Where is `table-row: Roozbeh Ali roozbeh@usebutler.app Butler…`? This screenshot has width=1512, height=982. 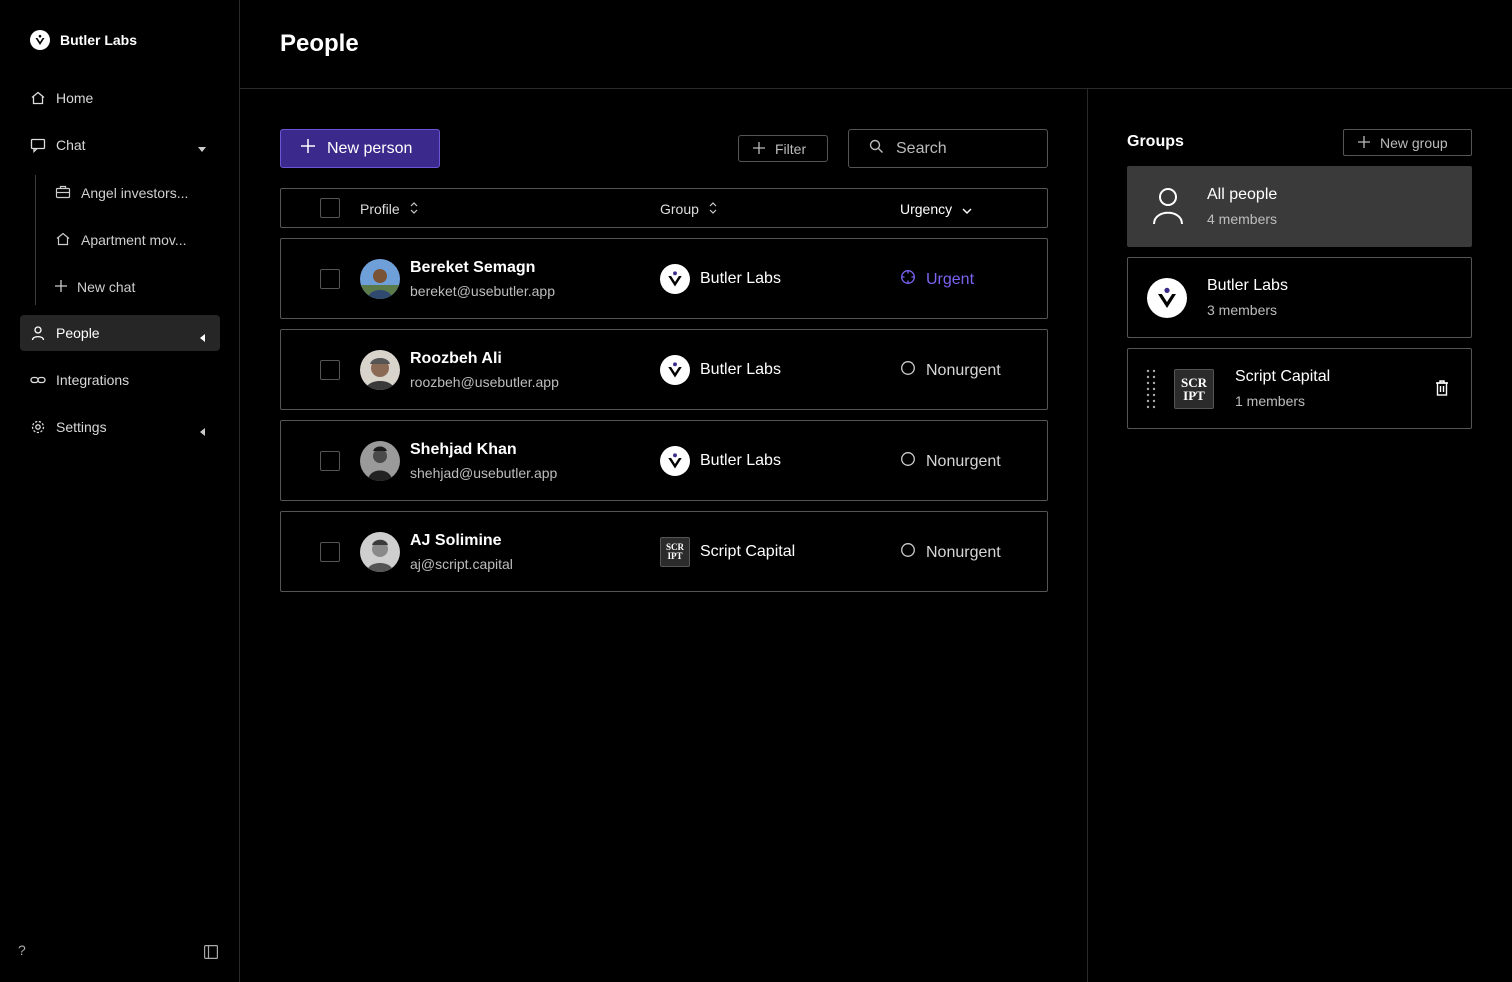 table-row: Roozbeh Ali roozbeh@usebutler.app Butler… is located at coordinates (664, 369).